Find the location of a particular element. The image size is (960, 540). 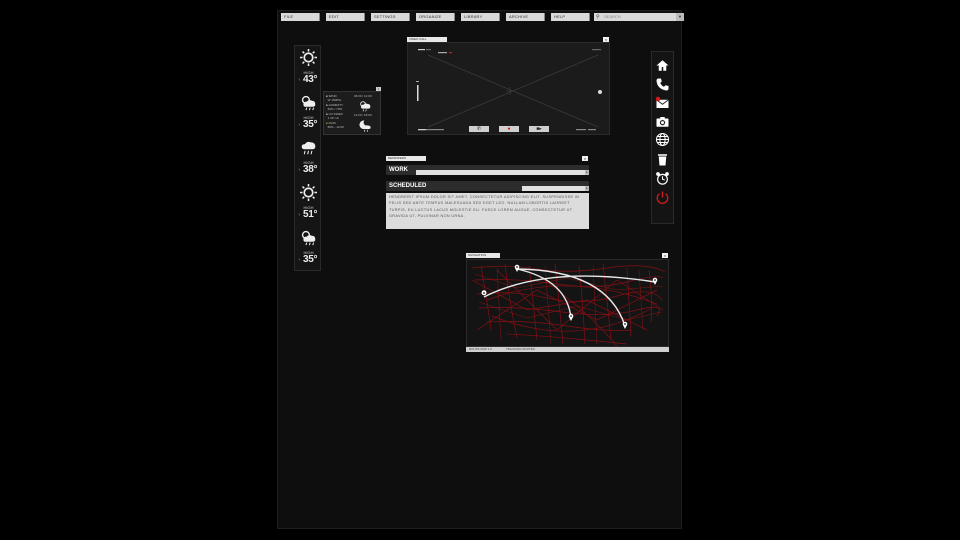

map-status-bar: ROUTE MAP 1.0 TRACKING ROUTES is located at coordinates (567, 349).